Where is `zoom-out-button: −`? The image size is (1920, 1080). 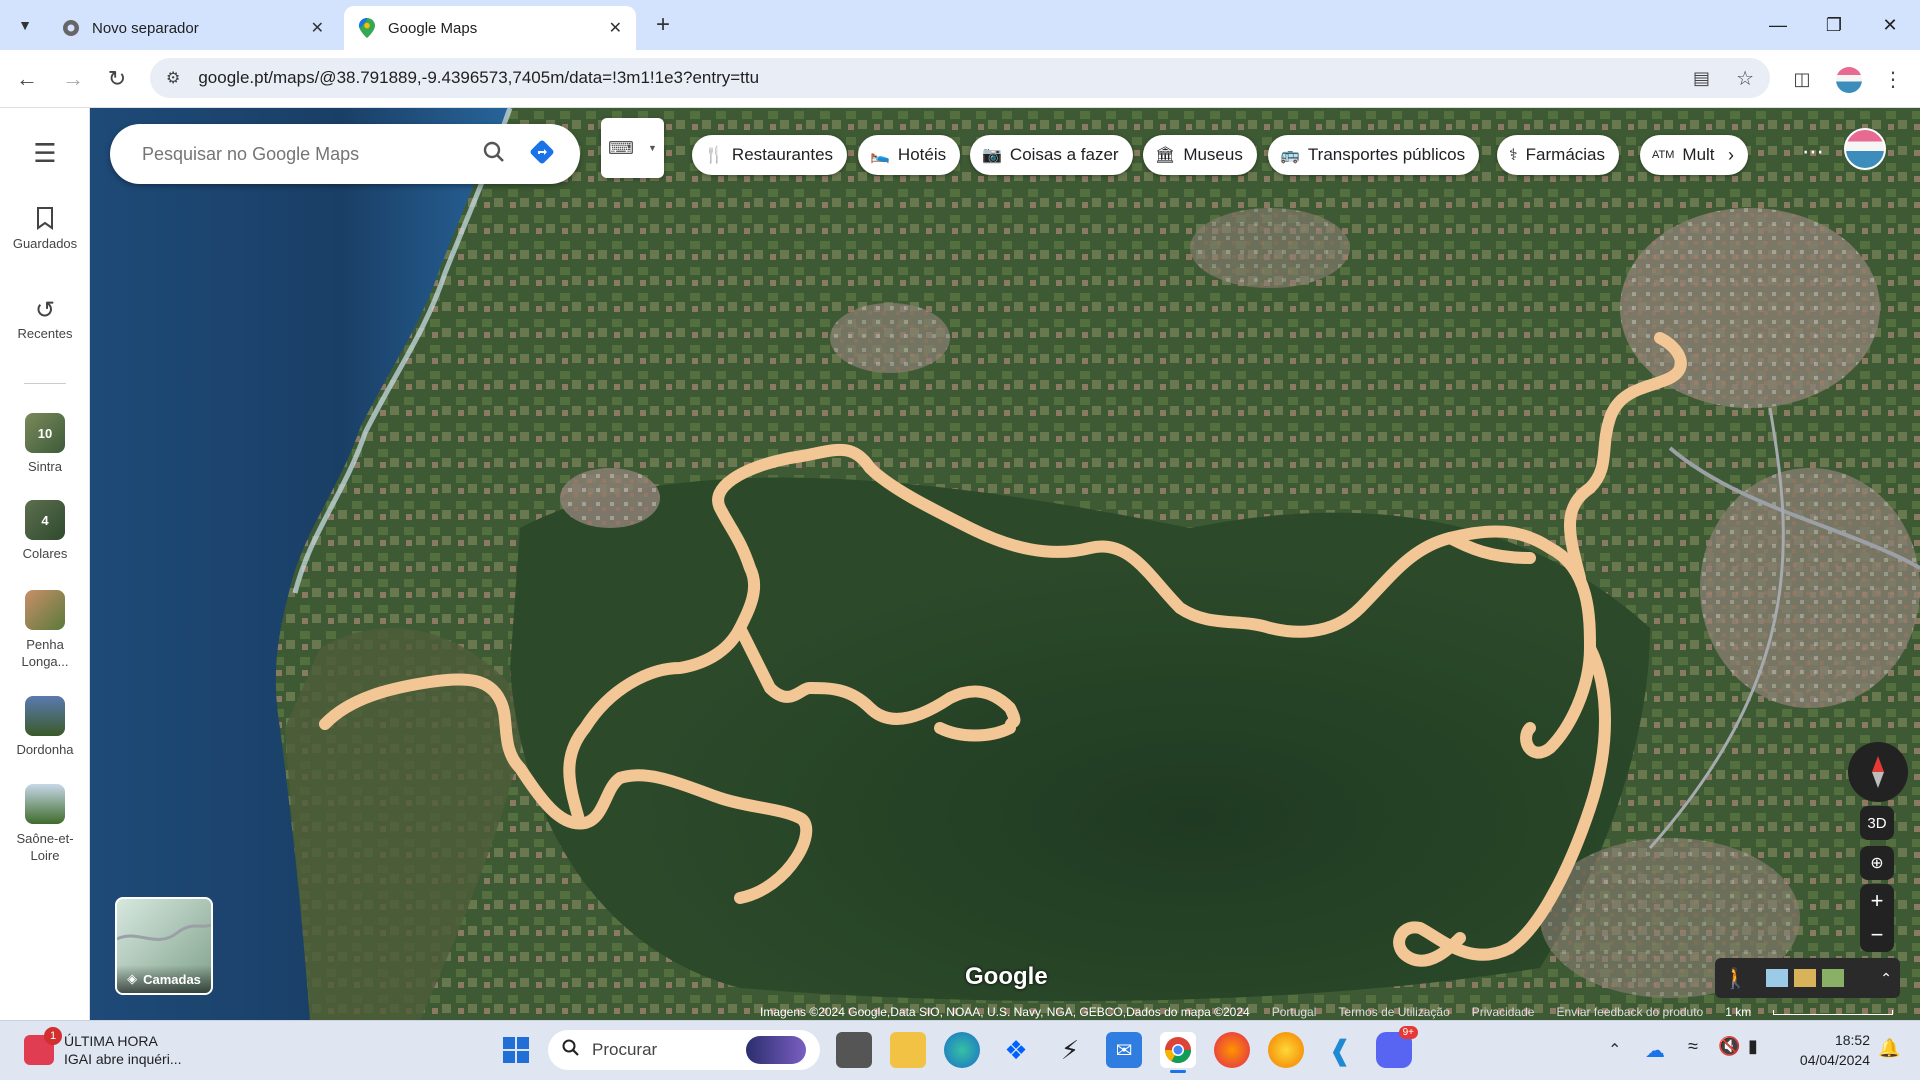 zoom-out-button: − is located at coordinates (1877, 935).